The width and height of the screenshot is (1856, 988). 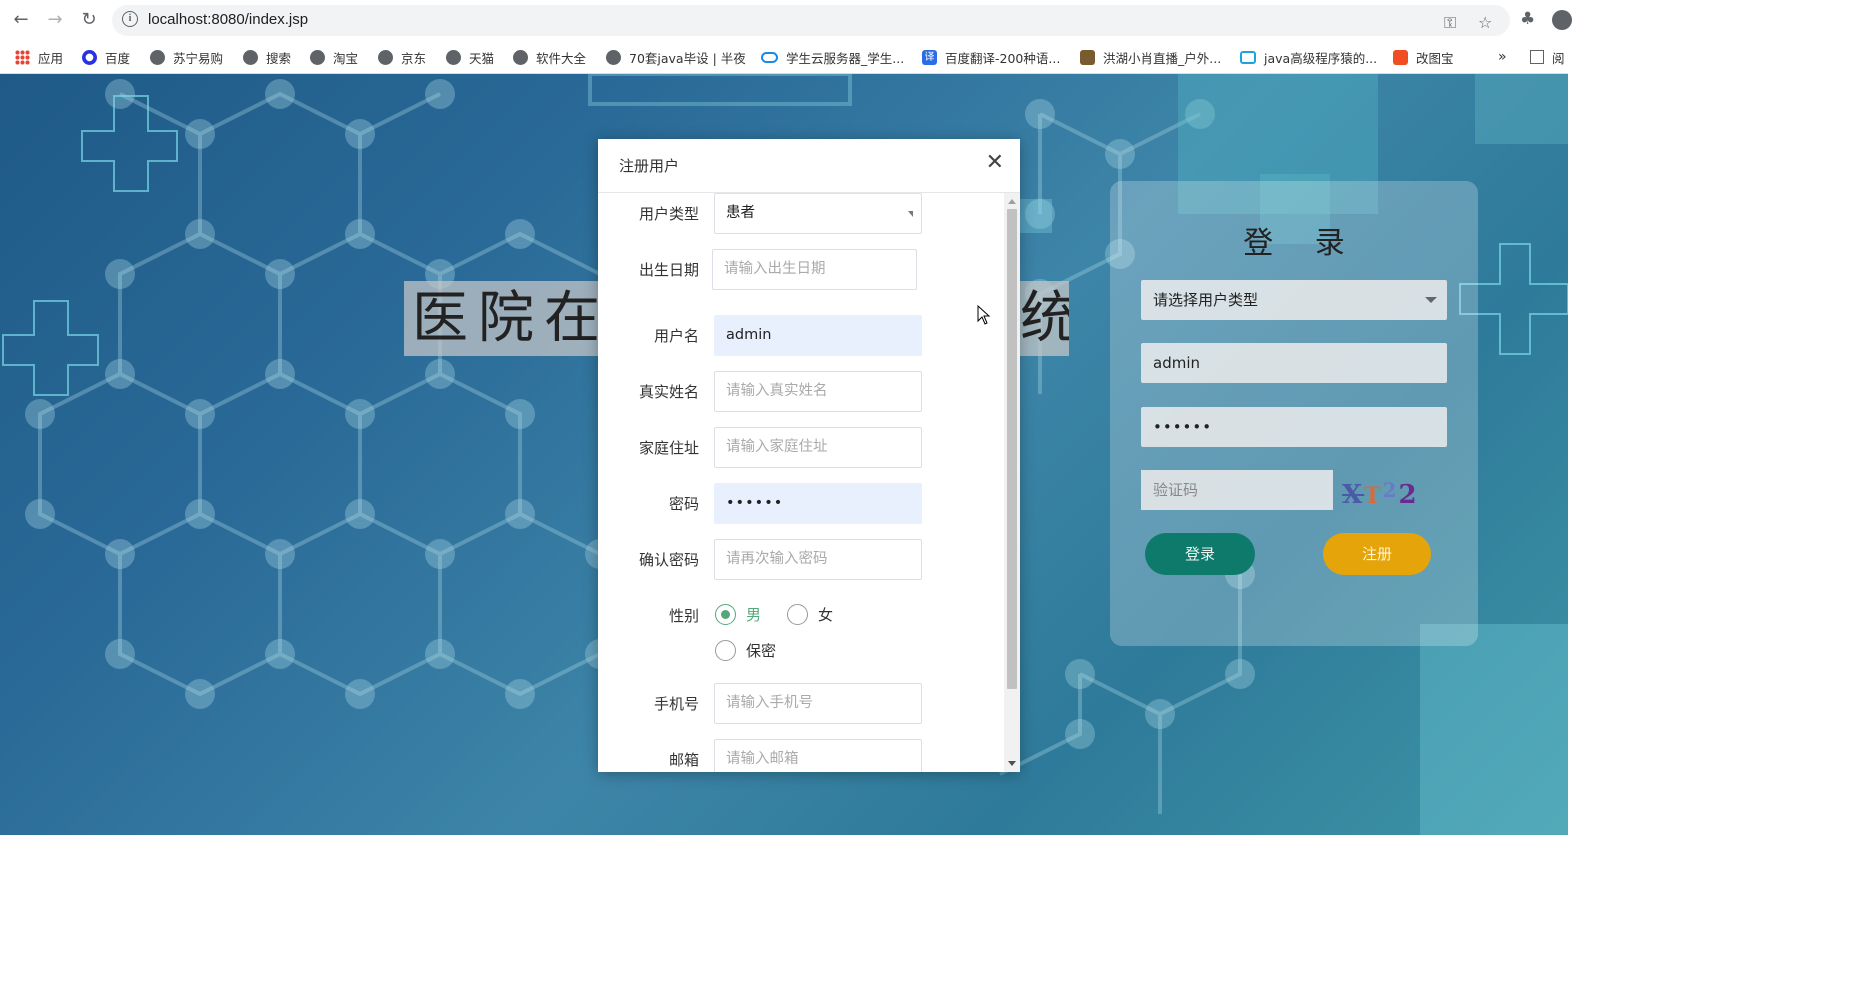 I want to click on bookmark-java-projects: 70套java毕设 | 半夜, so click(x=676, y=57).